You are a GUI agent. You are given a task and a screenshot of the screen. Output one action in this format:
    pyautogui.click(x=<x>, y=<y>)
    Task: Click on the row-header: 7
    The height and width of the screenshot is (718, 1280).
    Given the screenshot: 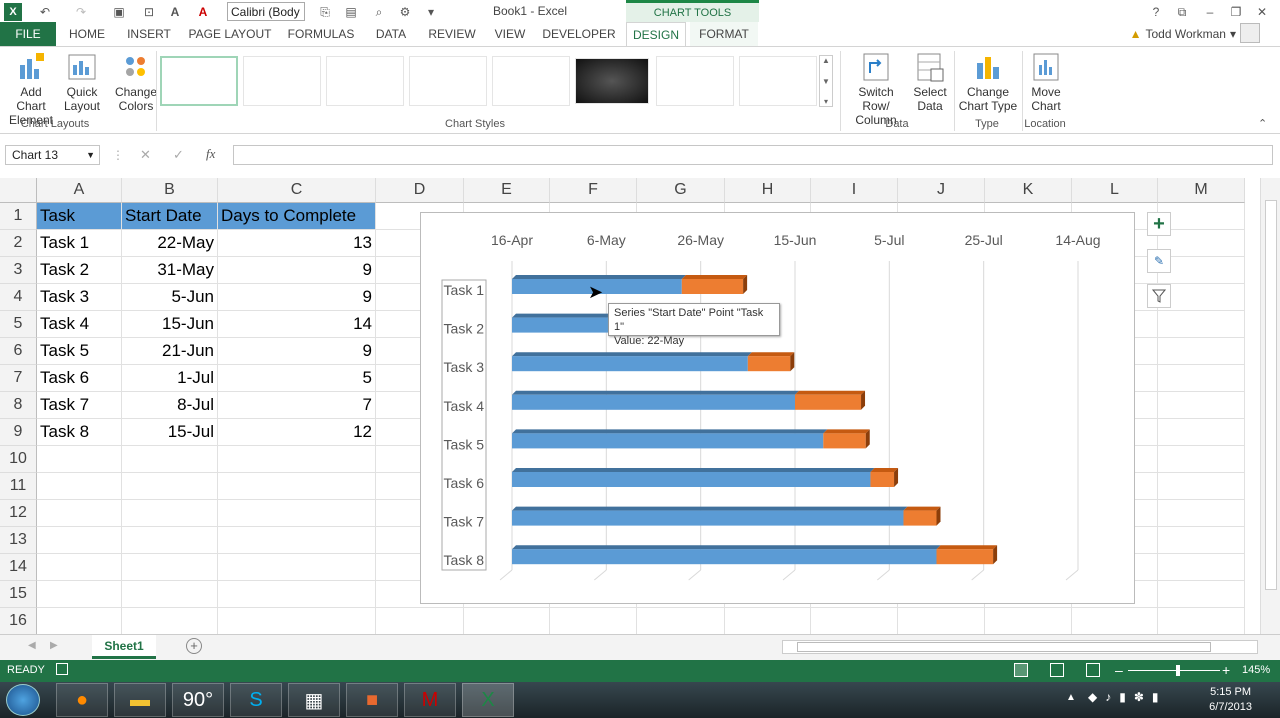 What is the action you would take?
    pyautogui.click(x=18, y=378)
    